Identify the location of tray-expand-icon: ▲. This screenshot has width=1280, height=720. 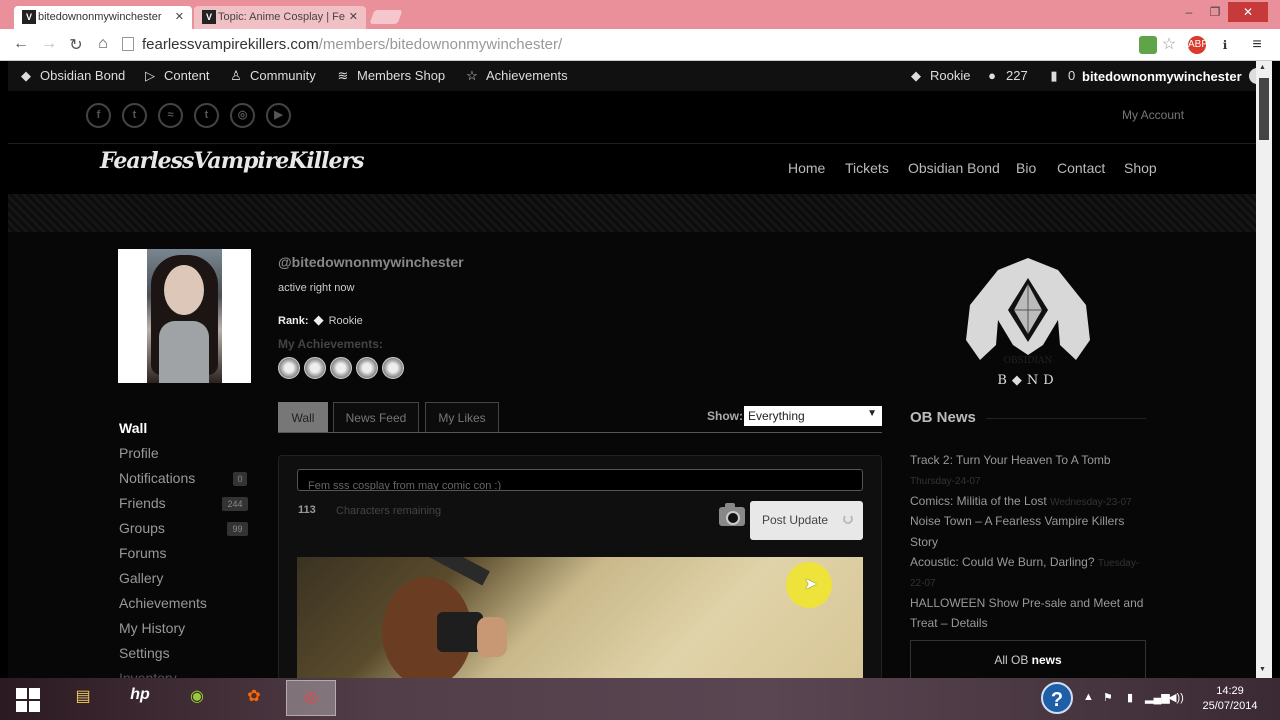
(1088, 697).